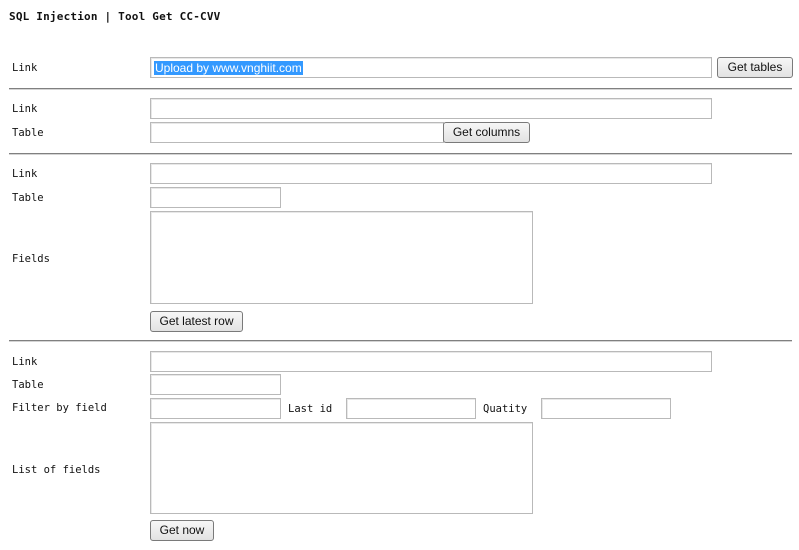 The height and width of the screenshot is (550, 799). What do you see at coordinates (196, 321) in the screenshot?
I see `get-latest-row-button: Get latest row` at bounding box center [196, 321].